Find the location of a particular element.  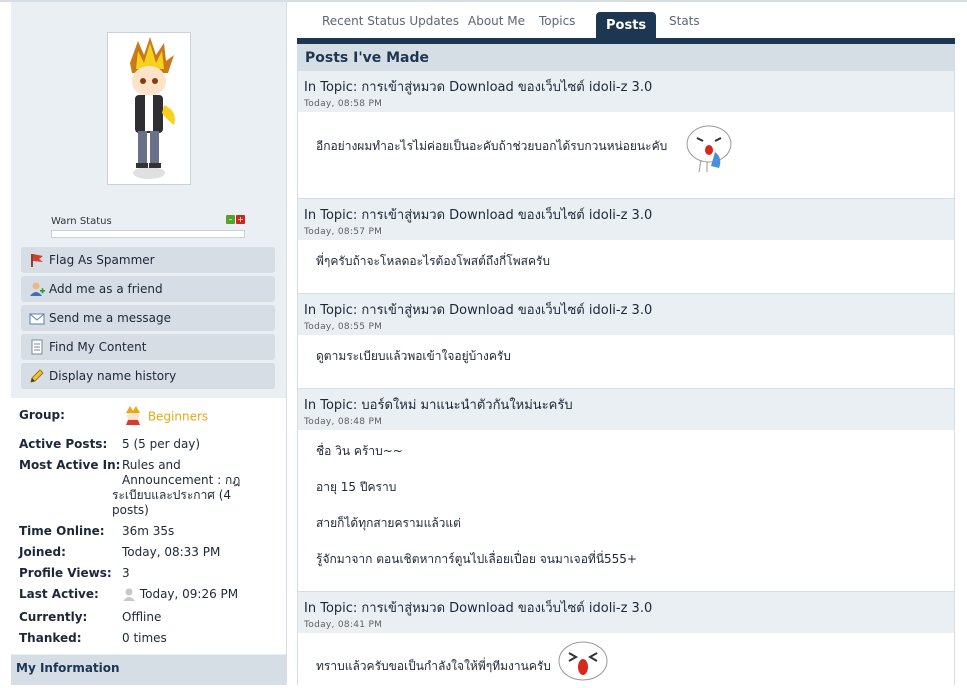

group-value: Beginners is located at coordinates (182, 416).